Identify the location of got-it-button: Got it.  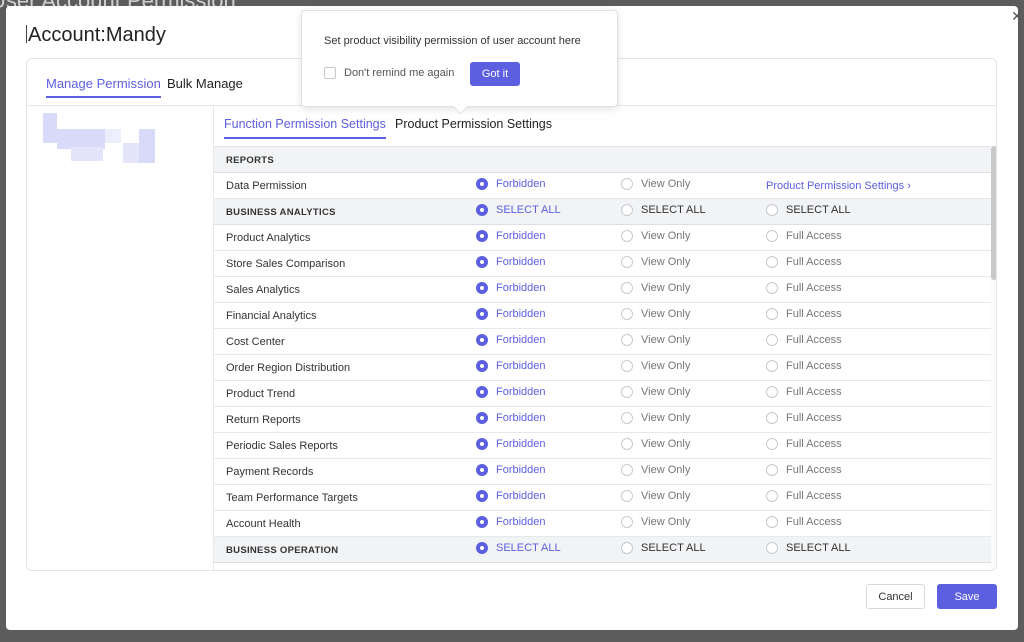
(495, 74).